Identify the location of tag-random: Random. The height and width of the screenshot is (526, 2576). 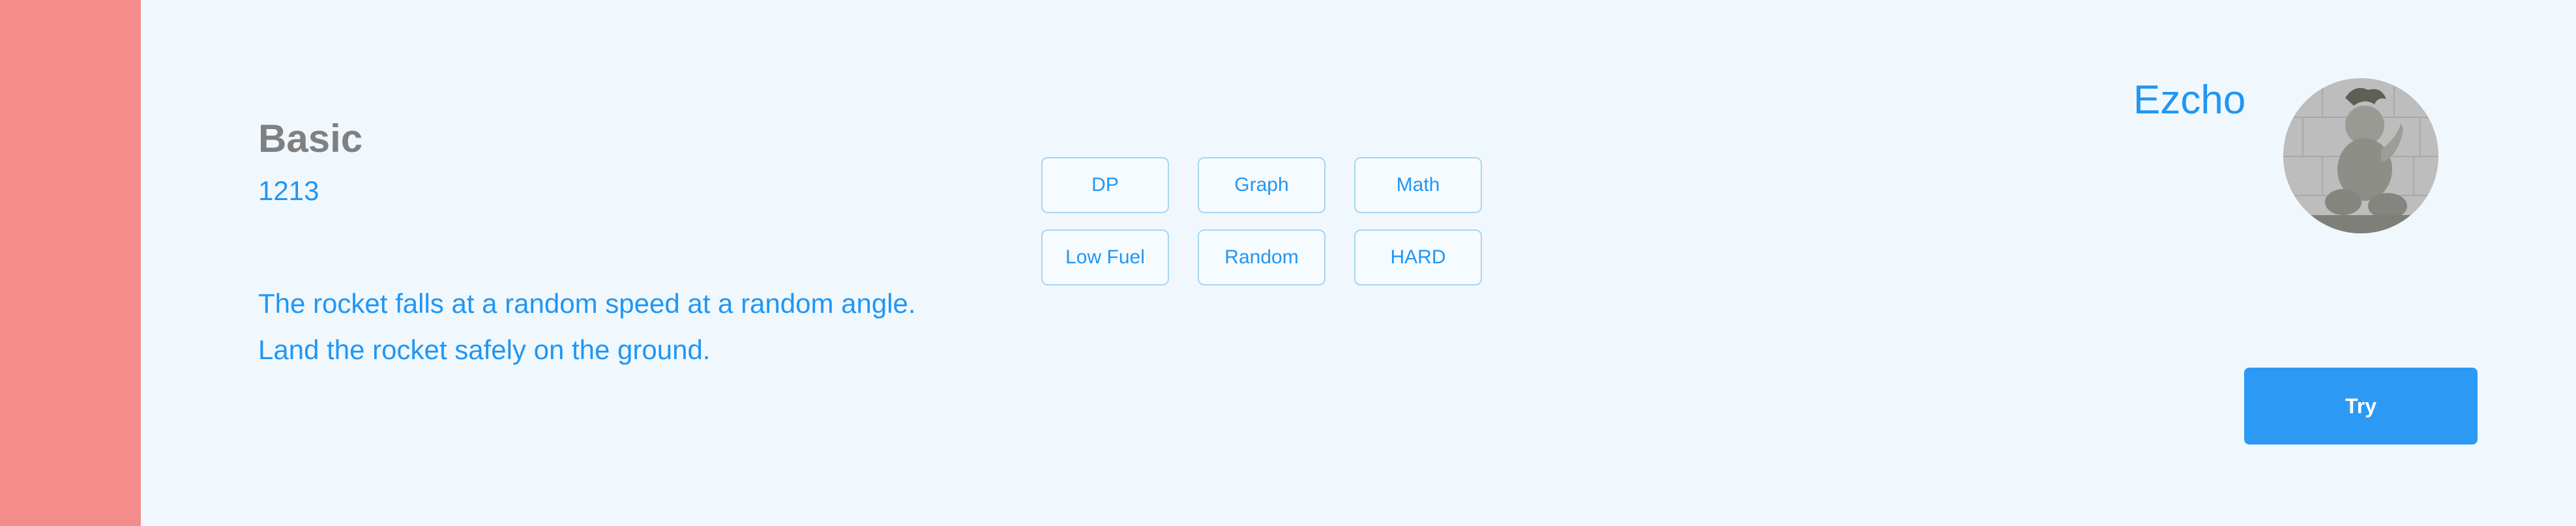
(1261, 257).